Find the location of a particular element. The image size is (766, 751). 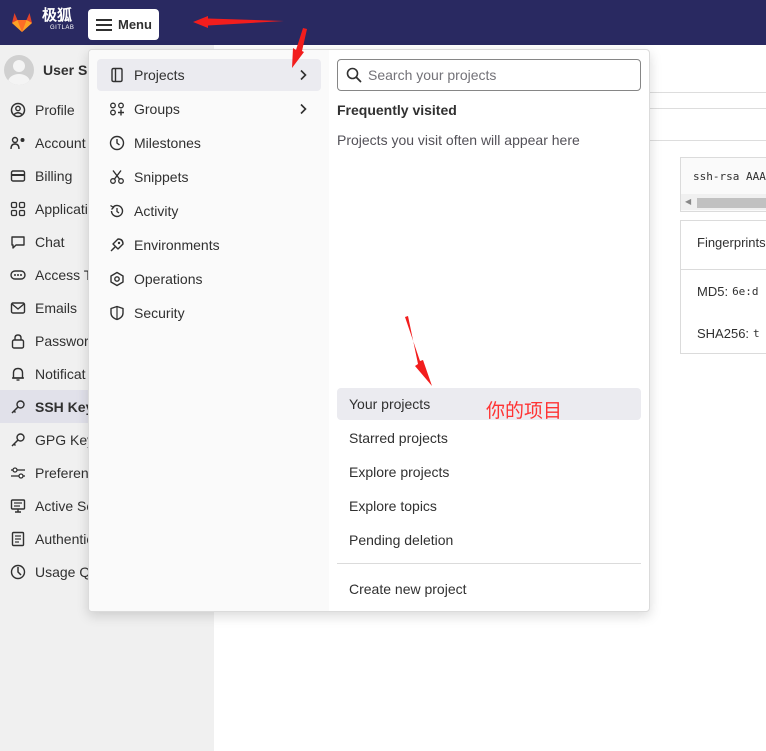

menu-nav-item: Snippets is located at coordinates (209, 177).